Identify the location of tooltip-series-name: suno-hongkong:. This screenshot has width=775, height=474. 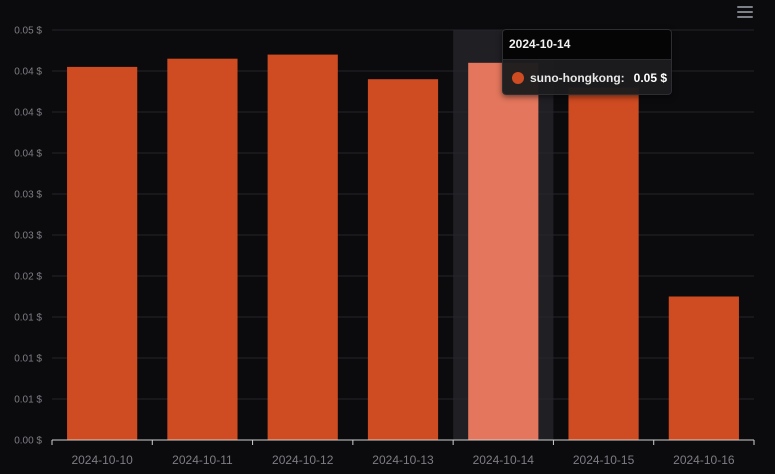
(577, 78).